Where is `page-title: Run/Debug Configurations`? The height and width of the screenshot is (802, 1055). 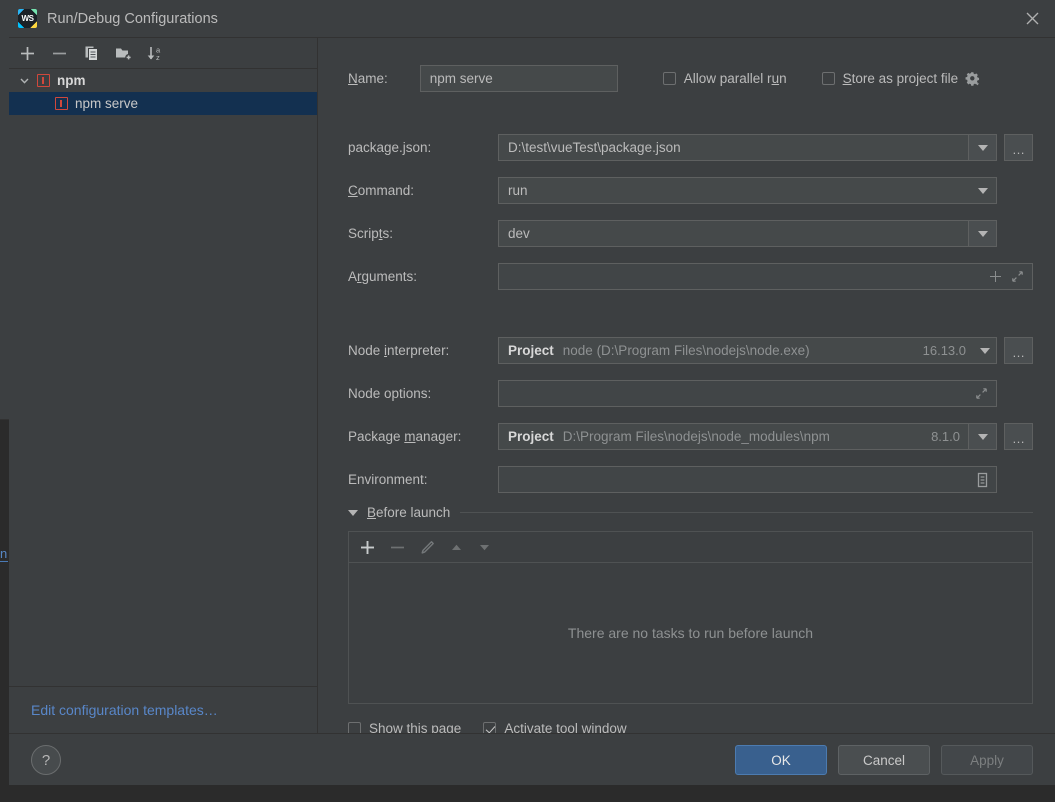
page-title: Run/Debug Configurations is located at coordinates (132, 18).